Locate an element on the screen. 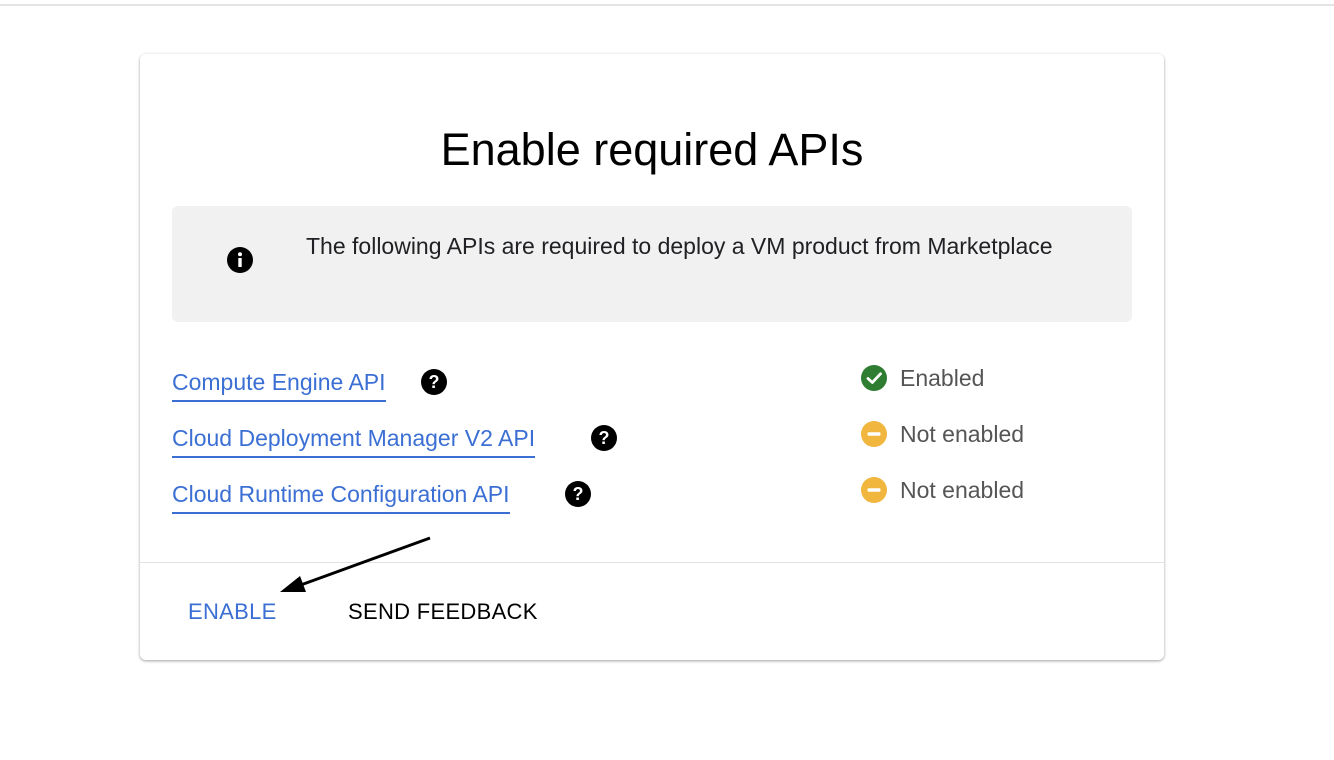 The image size is (1334, 760). top-divider is located at coordinates (667, 5).